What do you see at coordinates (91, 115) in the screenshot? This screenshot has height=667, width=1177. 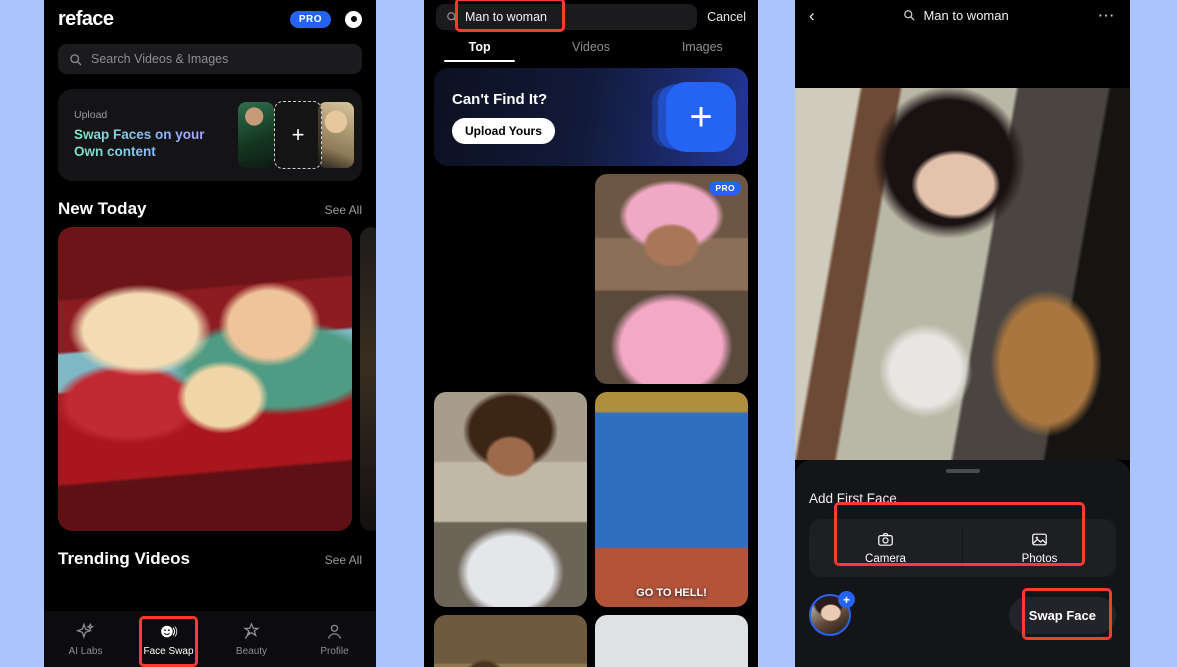 I see `upload-kicker: Upload` at bounding box center [91, 115].